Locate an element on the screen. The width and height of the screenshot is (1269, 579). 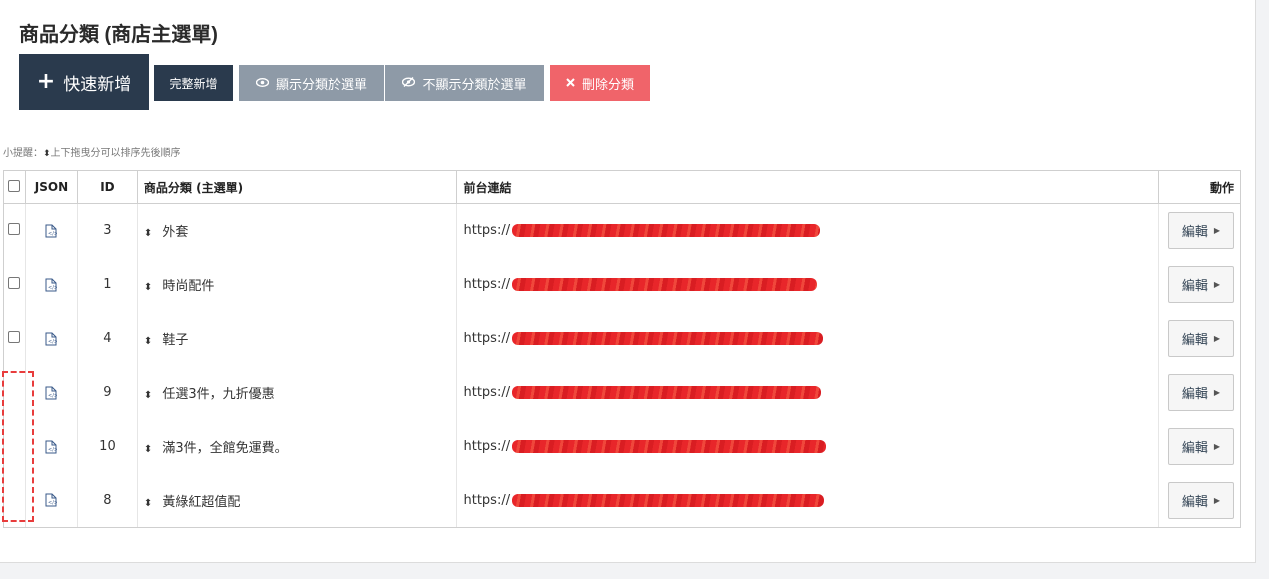
eye-slash-icon is located at coordinates (409, 83).